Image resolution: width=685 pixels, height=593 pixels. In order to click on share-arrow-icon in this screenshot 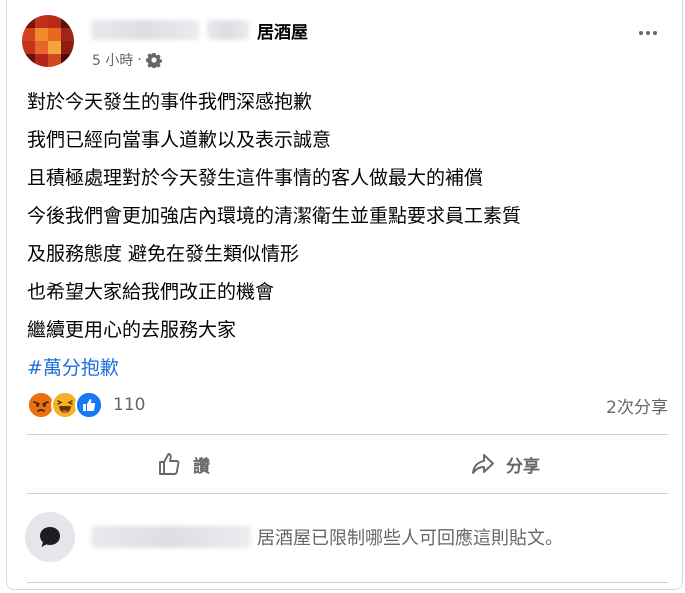, I will do `click(483, 464)`.